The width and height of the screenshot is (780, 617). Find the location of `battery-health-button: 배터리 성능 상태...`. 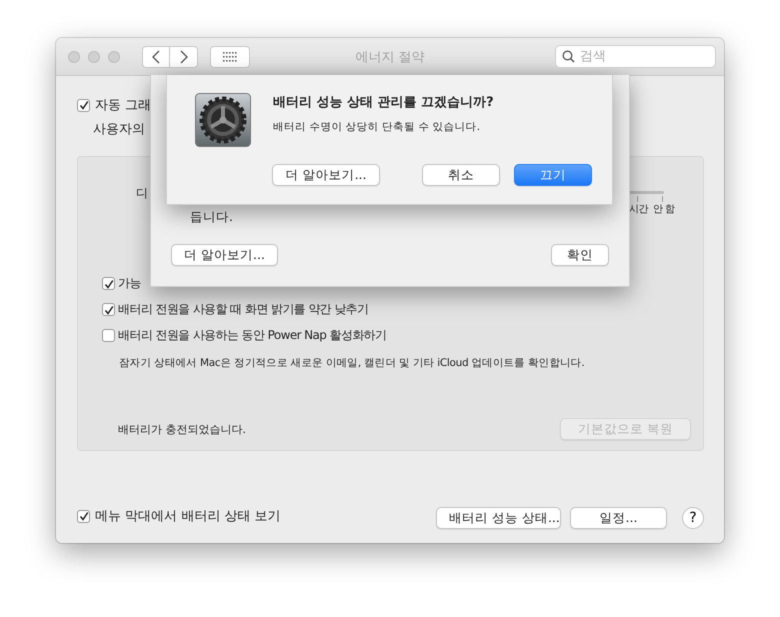

battery-health-button: 배터리 성능 상태... is located at coordinates (498, 518).